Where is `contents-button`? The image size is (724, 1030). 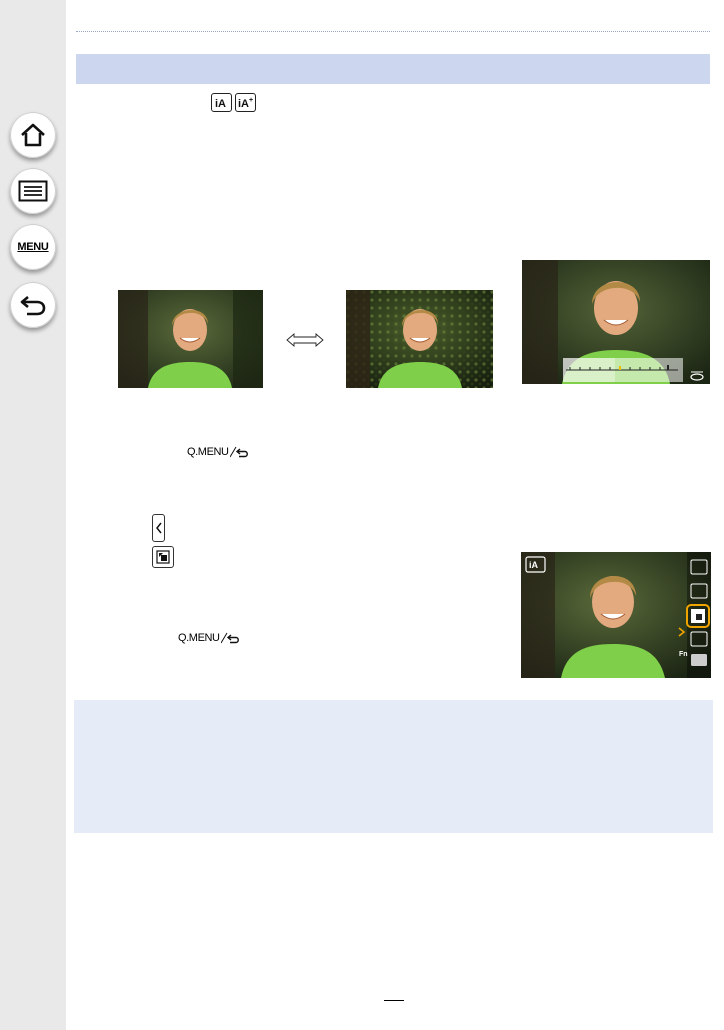 contents-button is located at coordinates (33, 191).